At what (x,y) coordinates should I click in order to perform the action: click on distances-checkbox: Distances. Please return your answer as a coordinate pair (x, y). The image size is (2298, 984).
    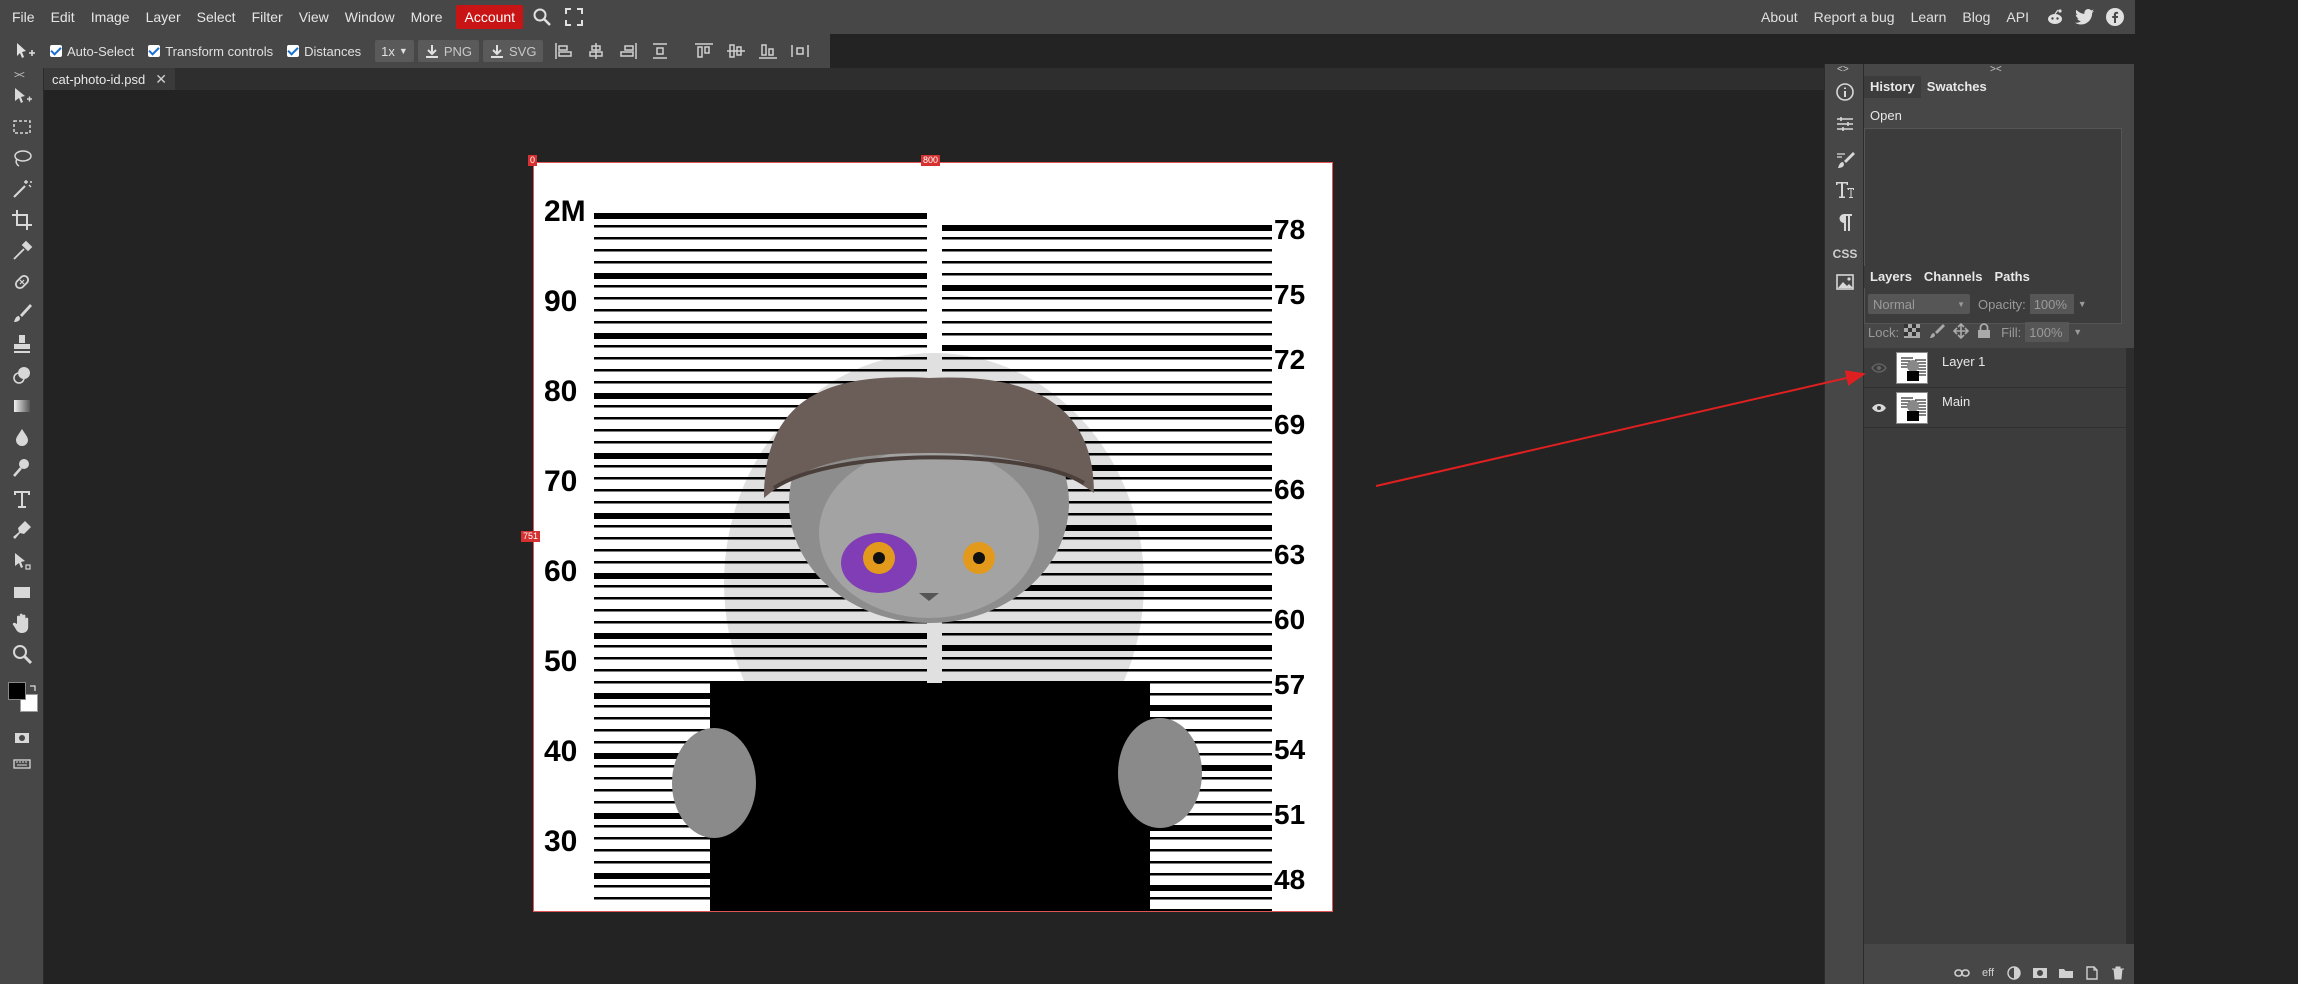
    Looking at the image, I should click on (324, 51).